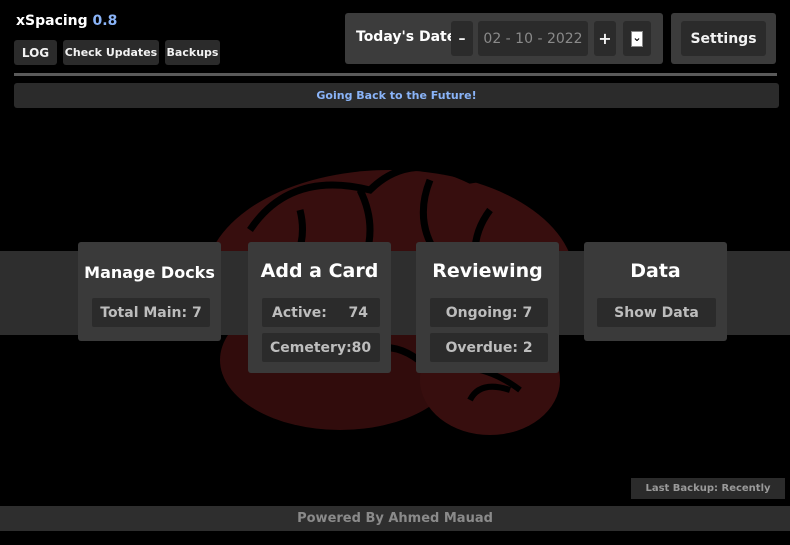 Image resolution: width=790 pixels, height=545 pixels. I want to click on app-version: 0.8, so click(105, 21).